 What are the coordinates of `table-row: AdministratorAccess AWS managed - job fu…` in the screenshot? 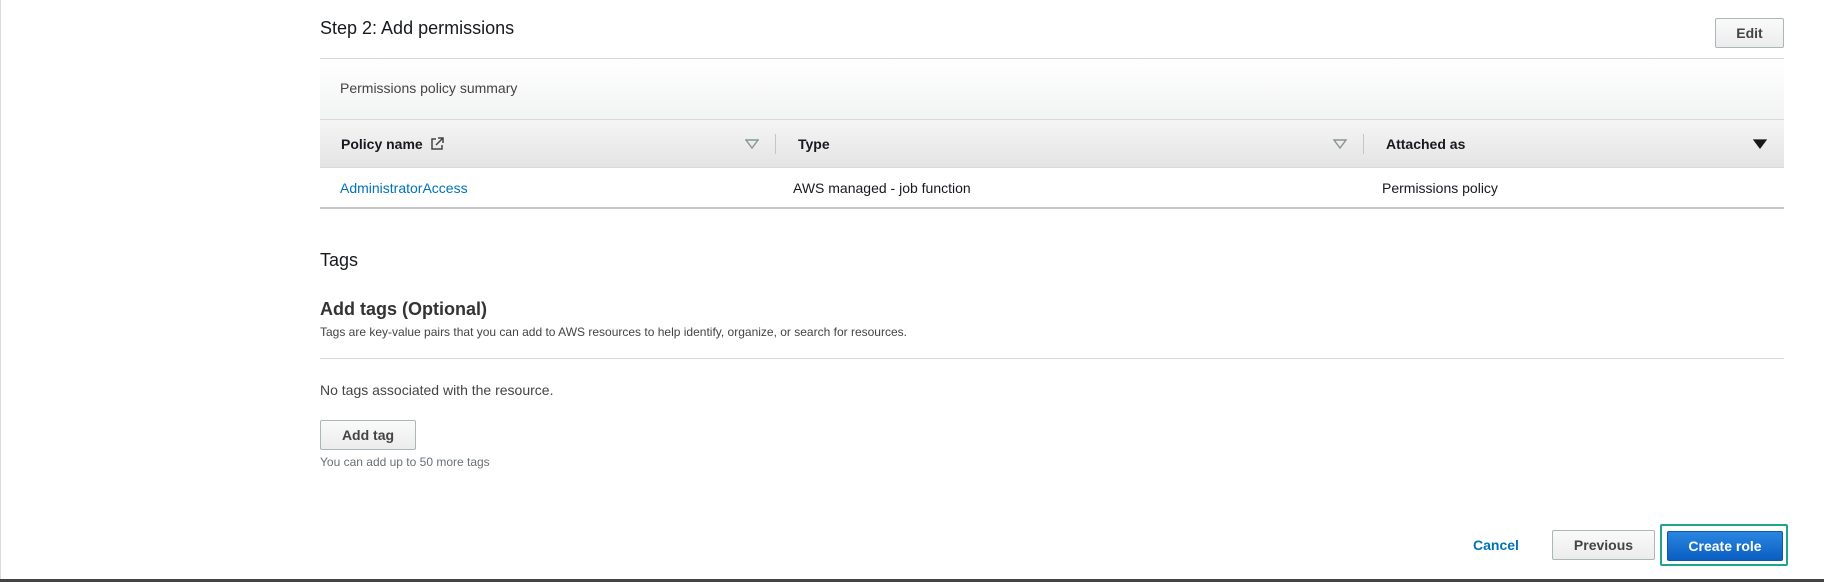 It's located at (1052, 188).